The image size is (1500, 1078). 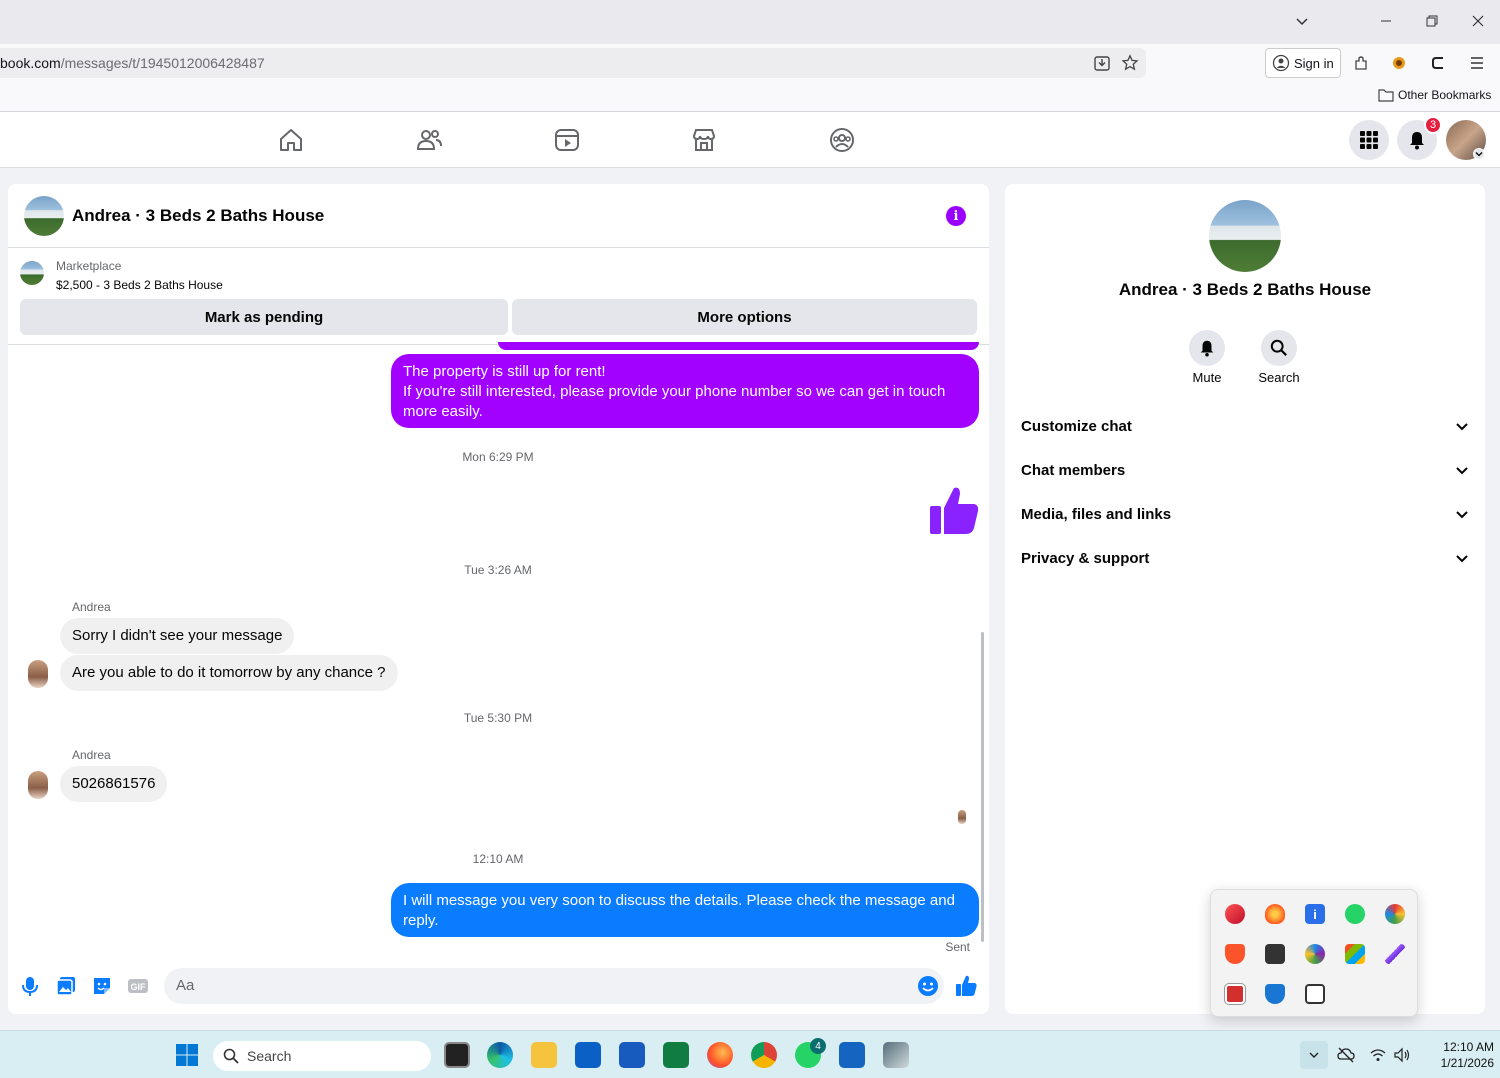 I want to click on minimize-button, so click(x=1386, y=21).